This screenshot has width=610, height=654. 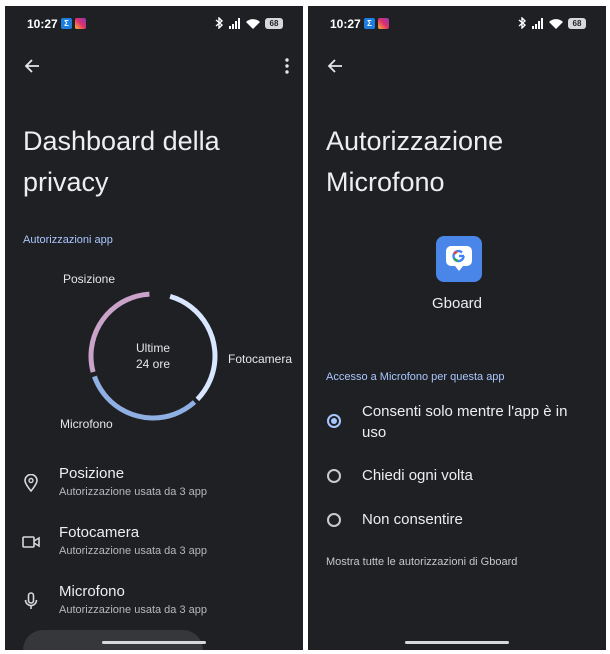 I want to click on page-title-line1: Autorizzazione, so click(x=415, y=141).